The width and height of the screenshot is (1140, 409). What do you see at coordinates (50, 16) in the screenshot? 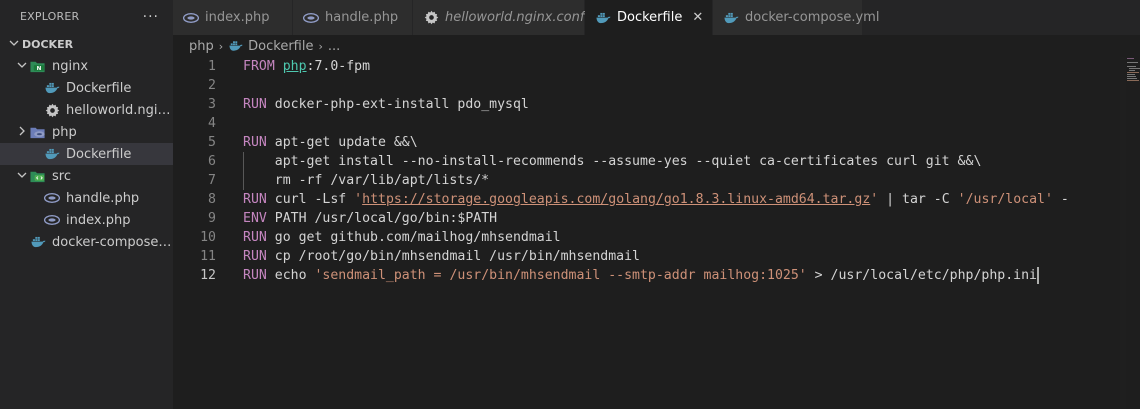
I see `explorer-title: EXPLORER` at bounding box center [50, 16].